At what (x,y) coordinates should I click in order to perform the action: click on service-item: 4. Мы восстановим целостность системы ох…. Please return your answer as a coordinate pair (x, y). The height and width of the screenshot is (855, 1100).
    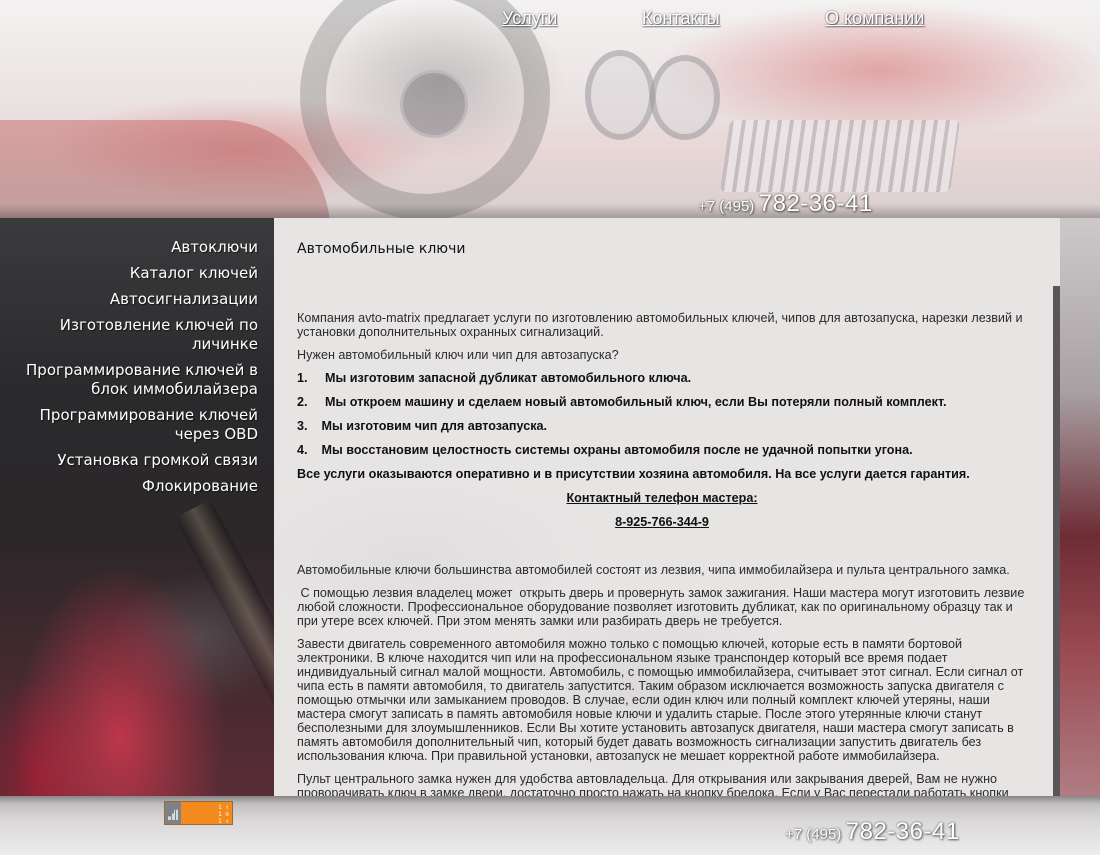
    Looking at the image, I should click on (605, 450).